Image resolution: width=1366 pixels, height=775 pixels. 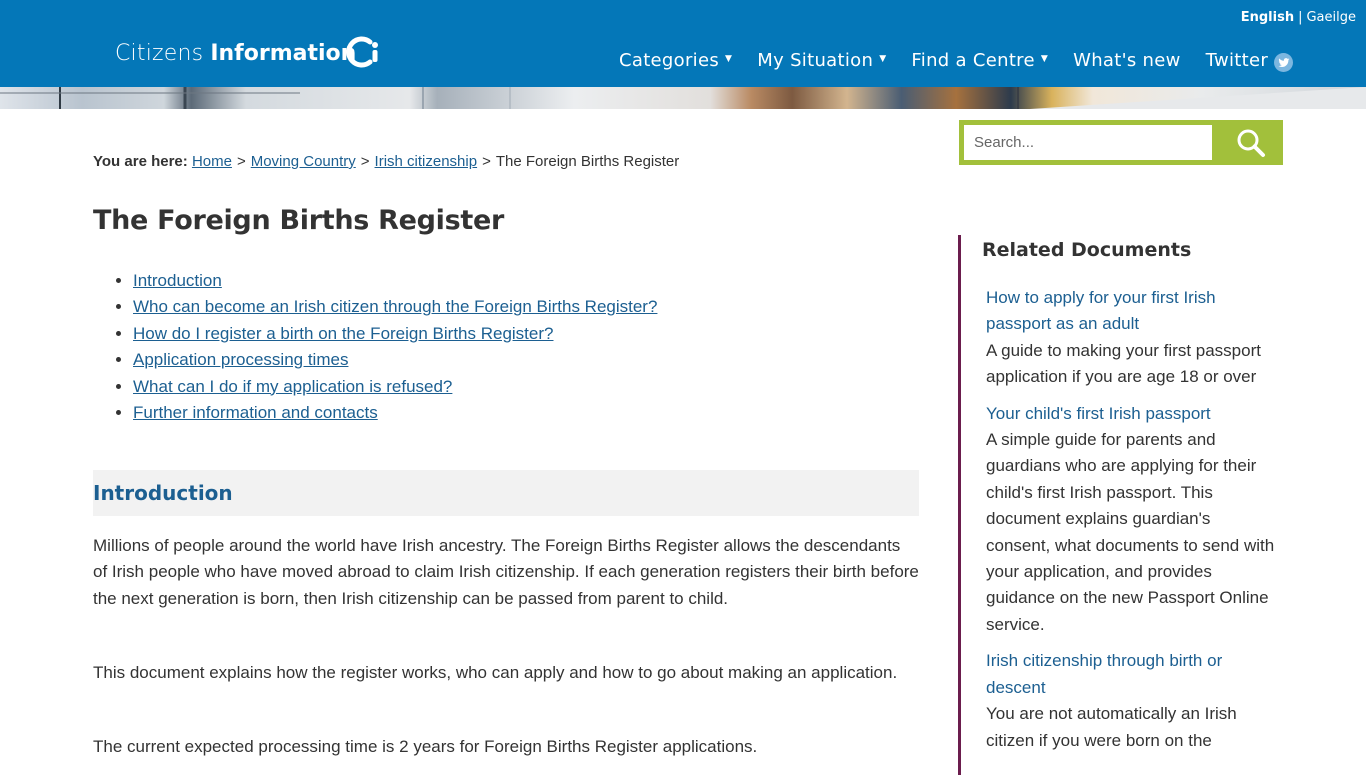 What do you see at coordinates (299, 220) in the screenshot?
I see `page-title: The Foreign Births Register` at bounding box center [299, 220].